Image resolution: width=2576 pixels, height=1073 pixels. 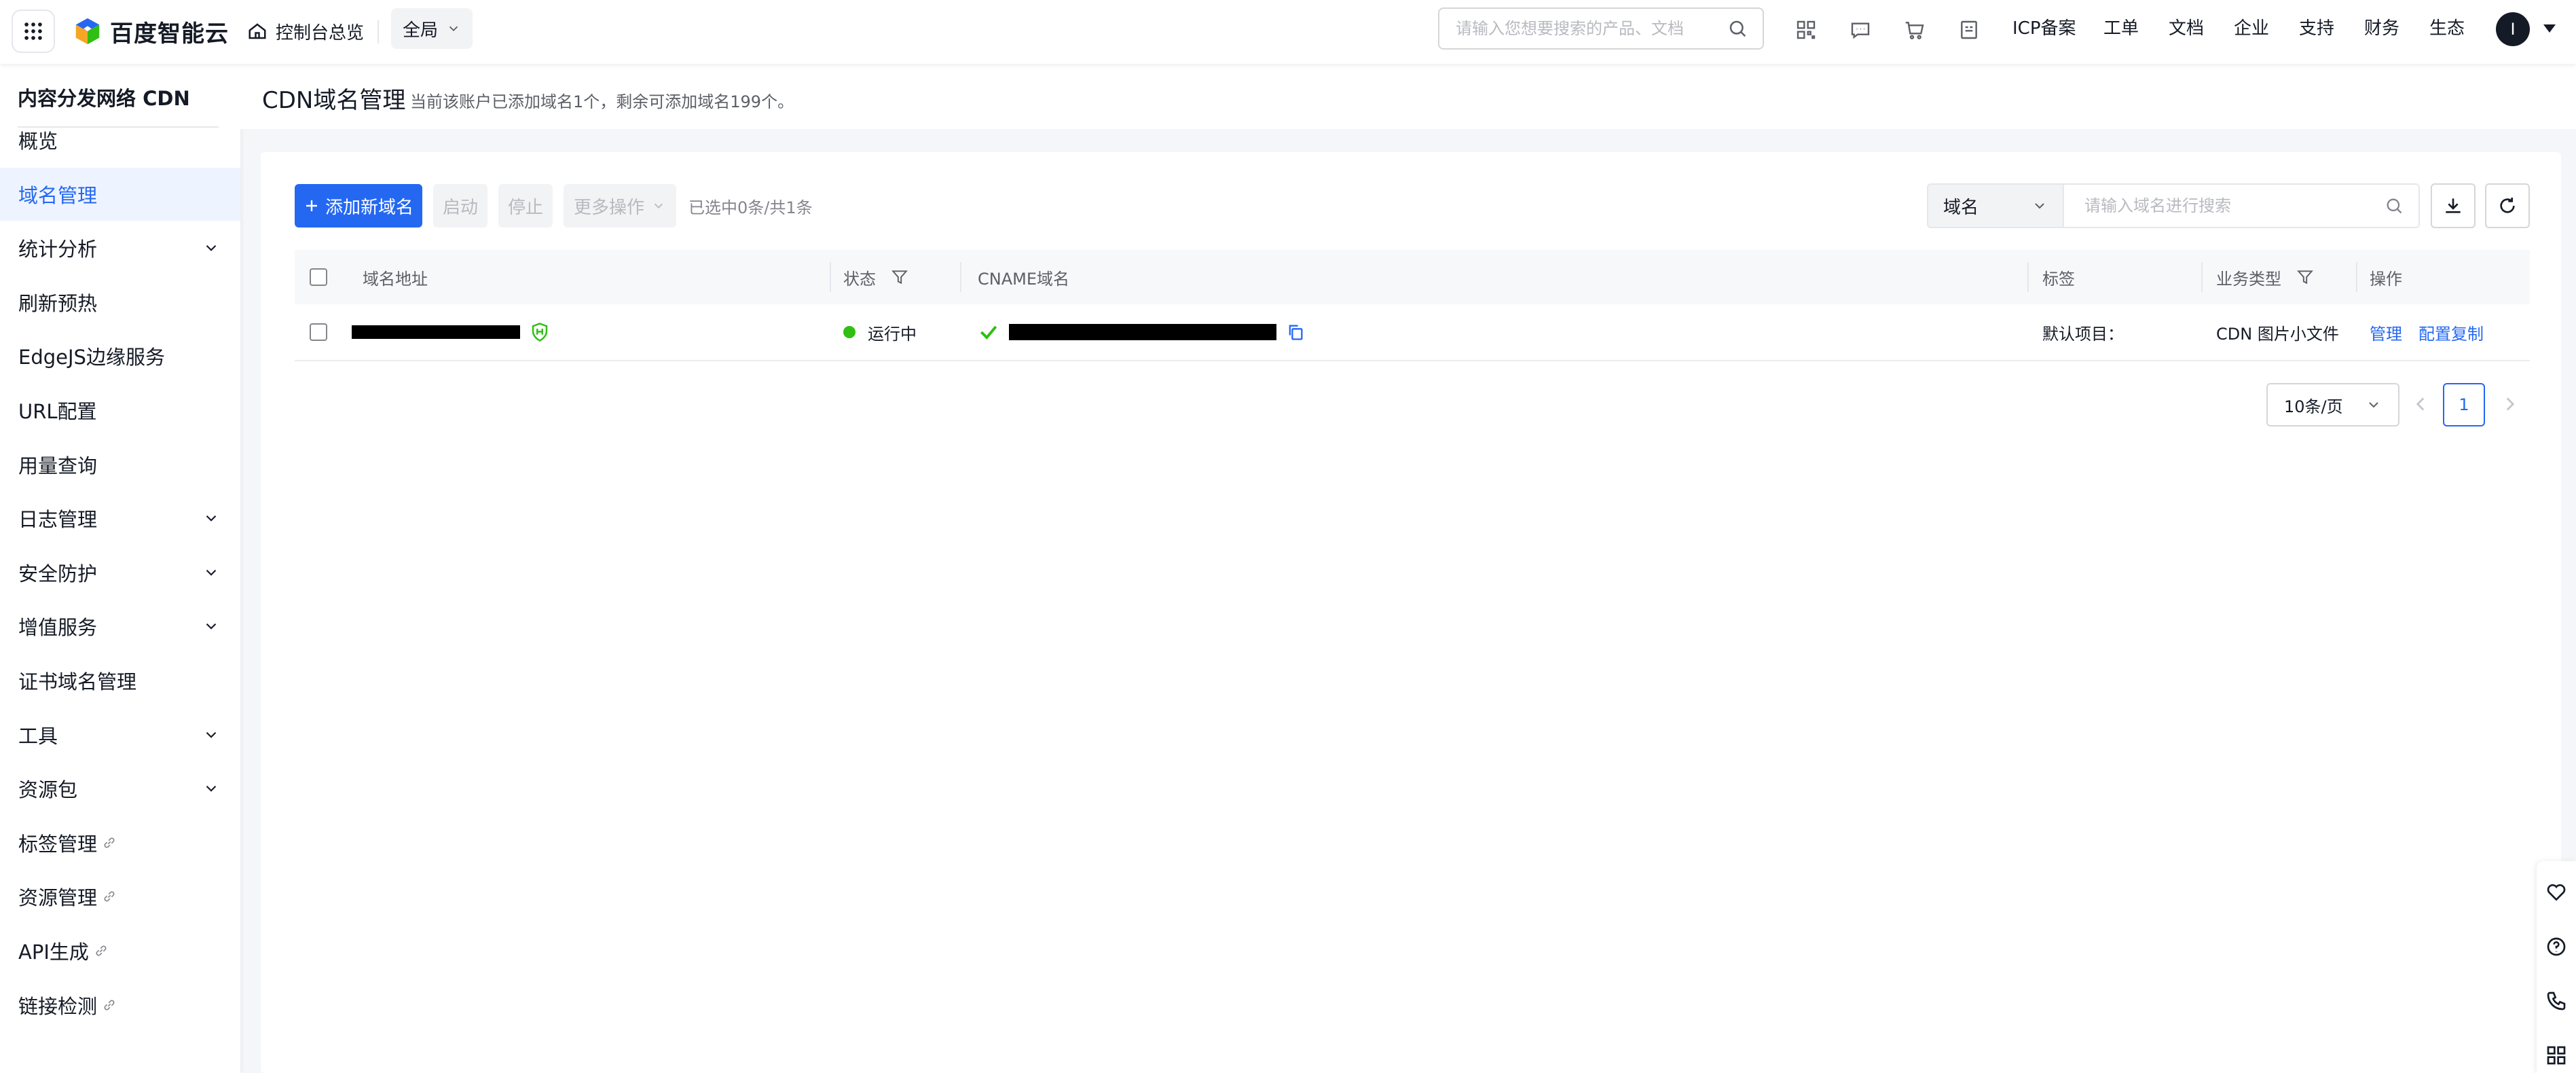 What do you see at coordinates (860, 279) in the screenshot?
I see `col-status-label: 状态` at bounding box center [860, 279].